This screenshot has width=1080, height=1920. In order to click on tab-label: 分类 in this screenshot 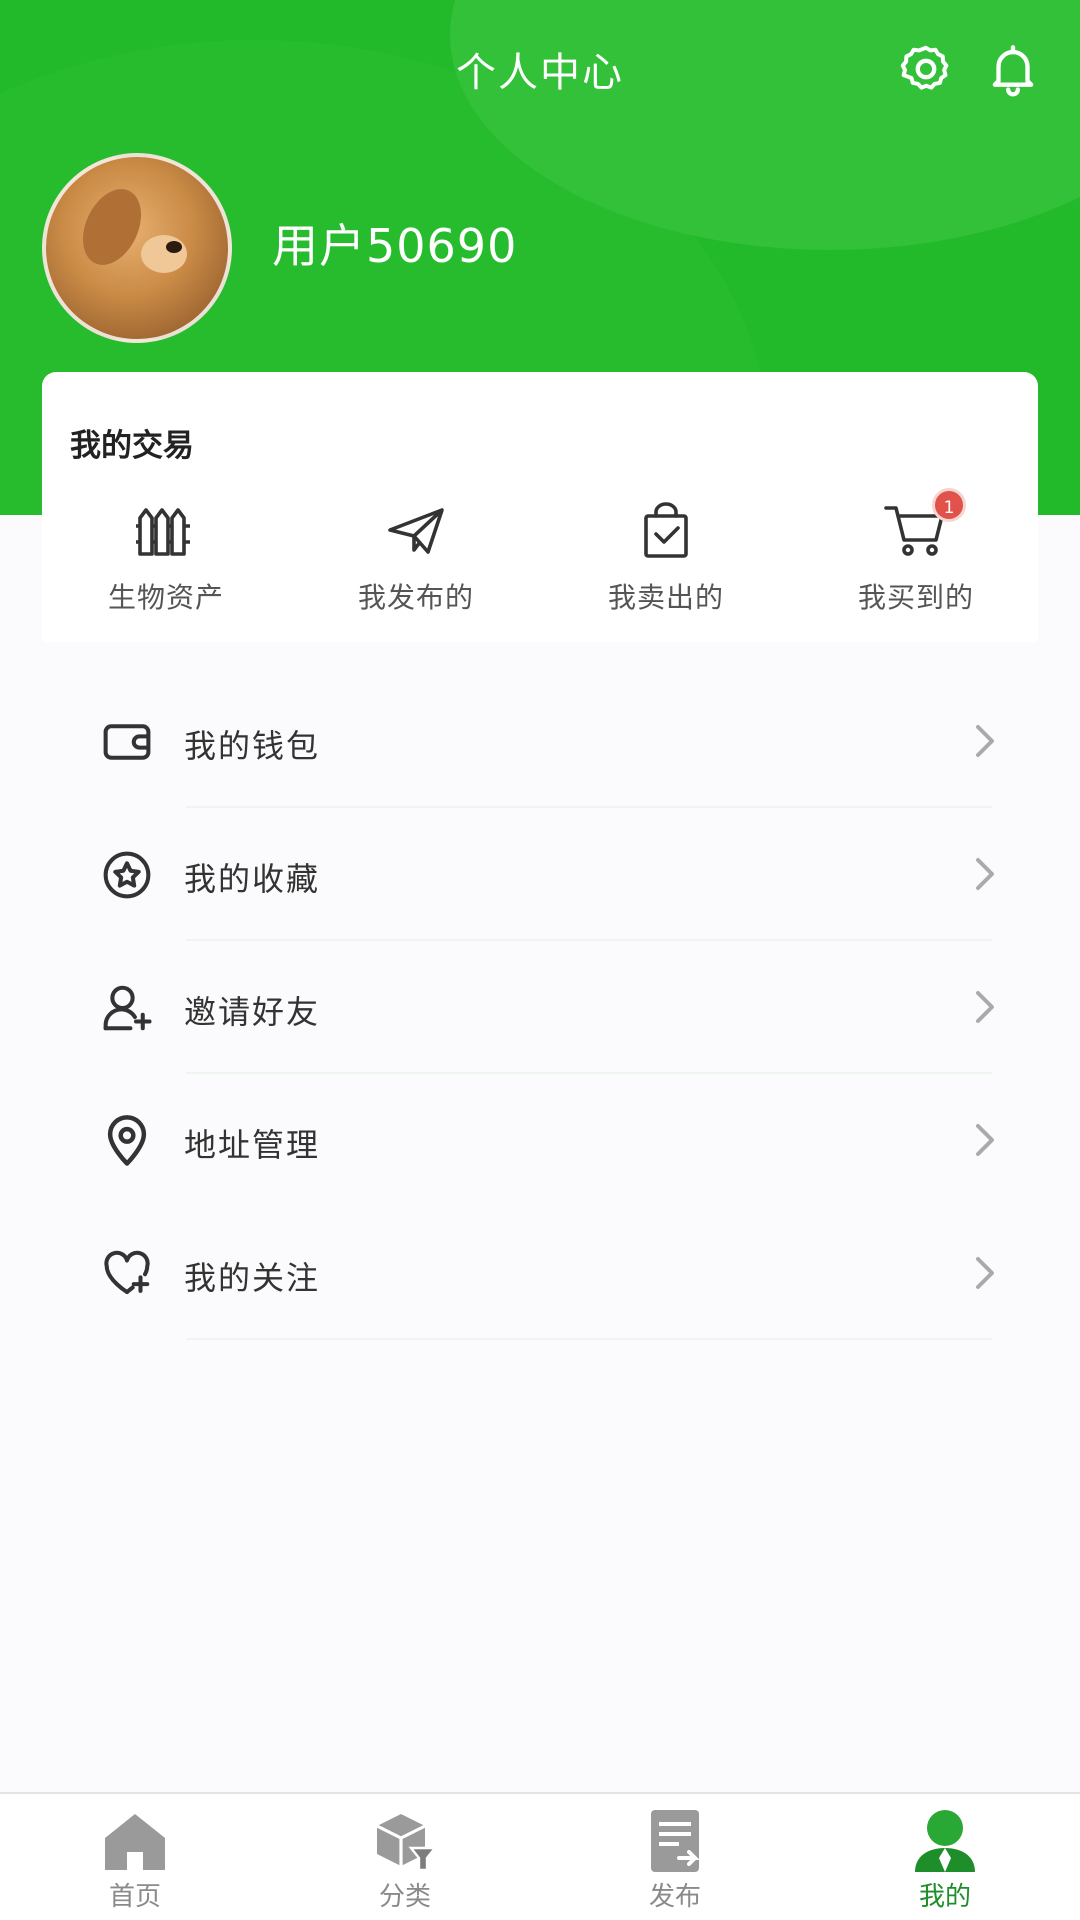, I will do `click(404, 1897)`.